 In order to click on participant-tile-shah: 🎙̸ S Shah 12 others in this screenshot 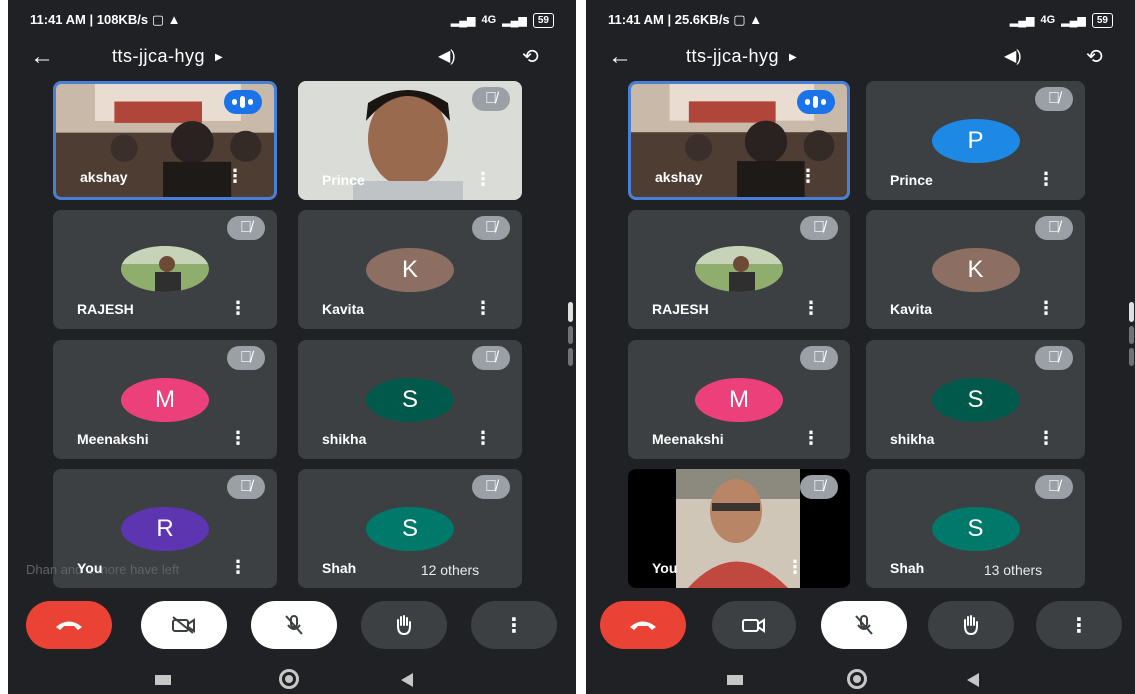, I will do `click(410, 528)`.